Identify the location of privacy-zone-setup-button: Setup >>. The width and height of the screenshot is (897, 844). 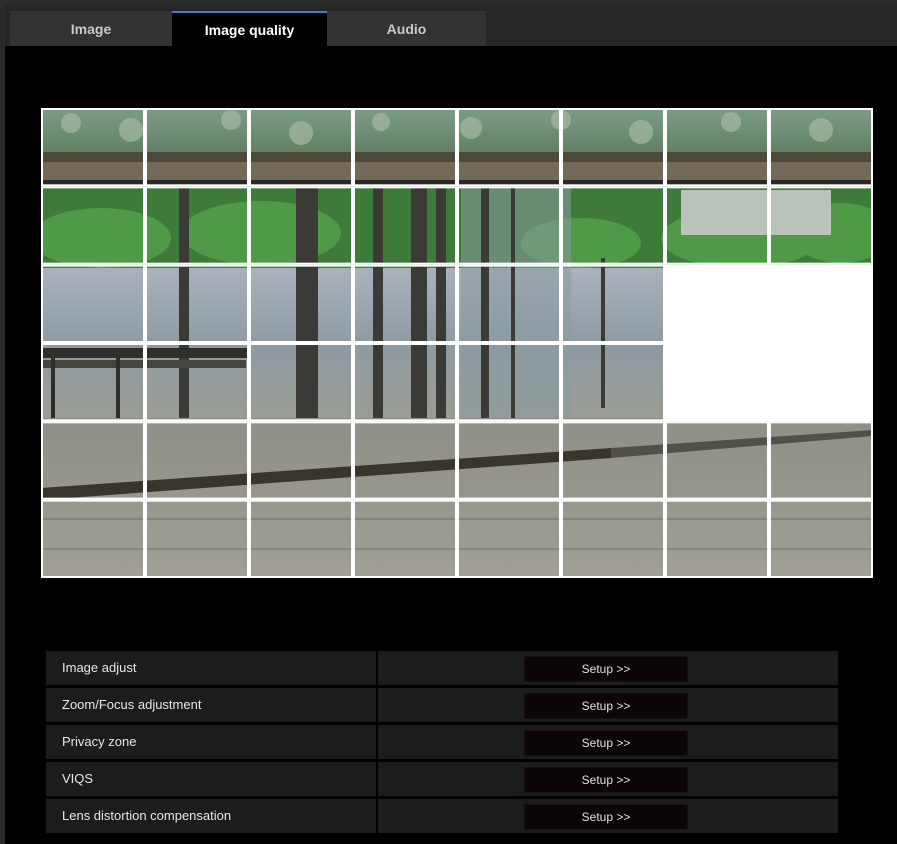
(606, 743).